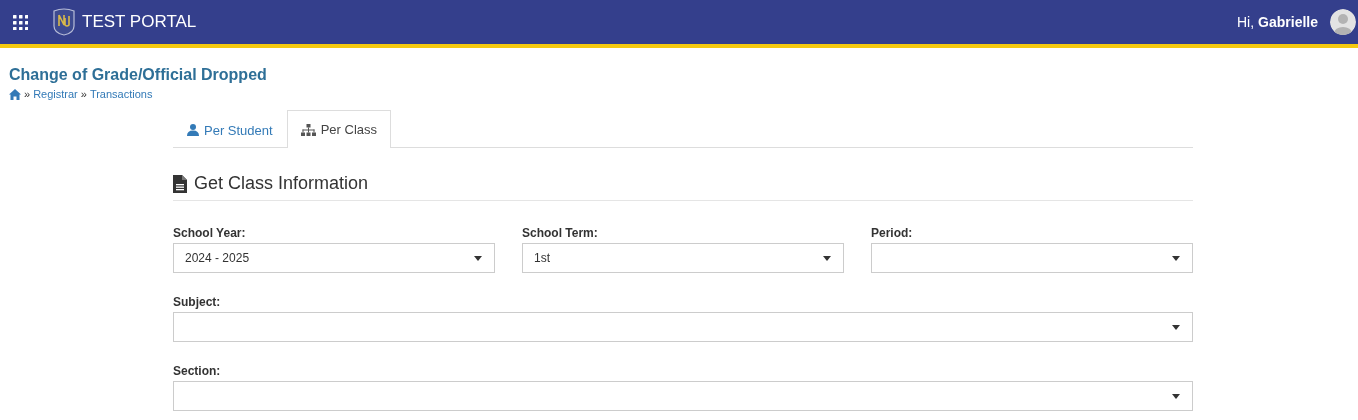 The image size is (1358, 420). What do you see at coordinates (197, 302) in the screenshot?
I see `field-label: Subject:` at bounding box center [197, 302].